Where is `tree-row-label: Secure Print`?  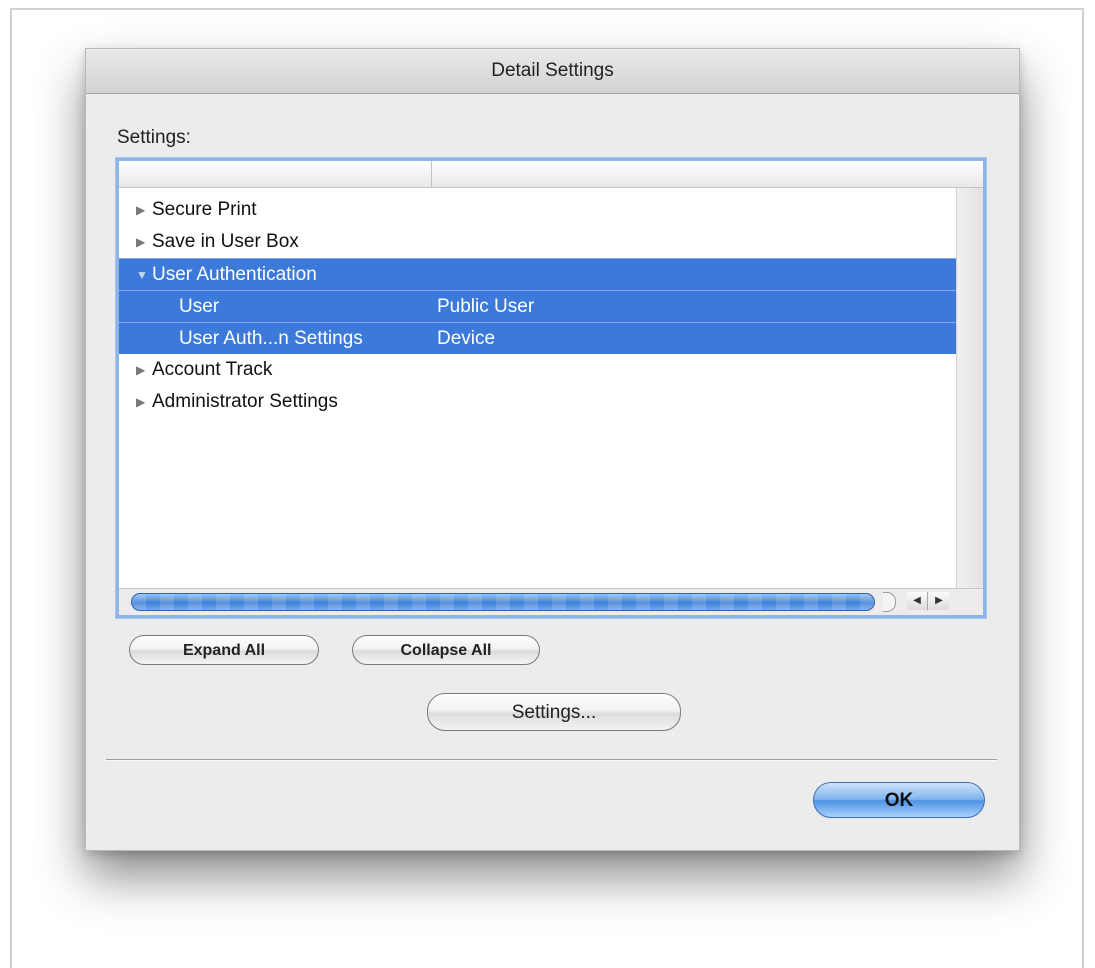
tree-row-label: Secure Print is located at coordinates (204, 209).